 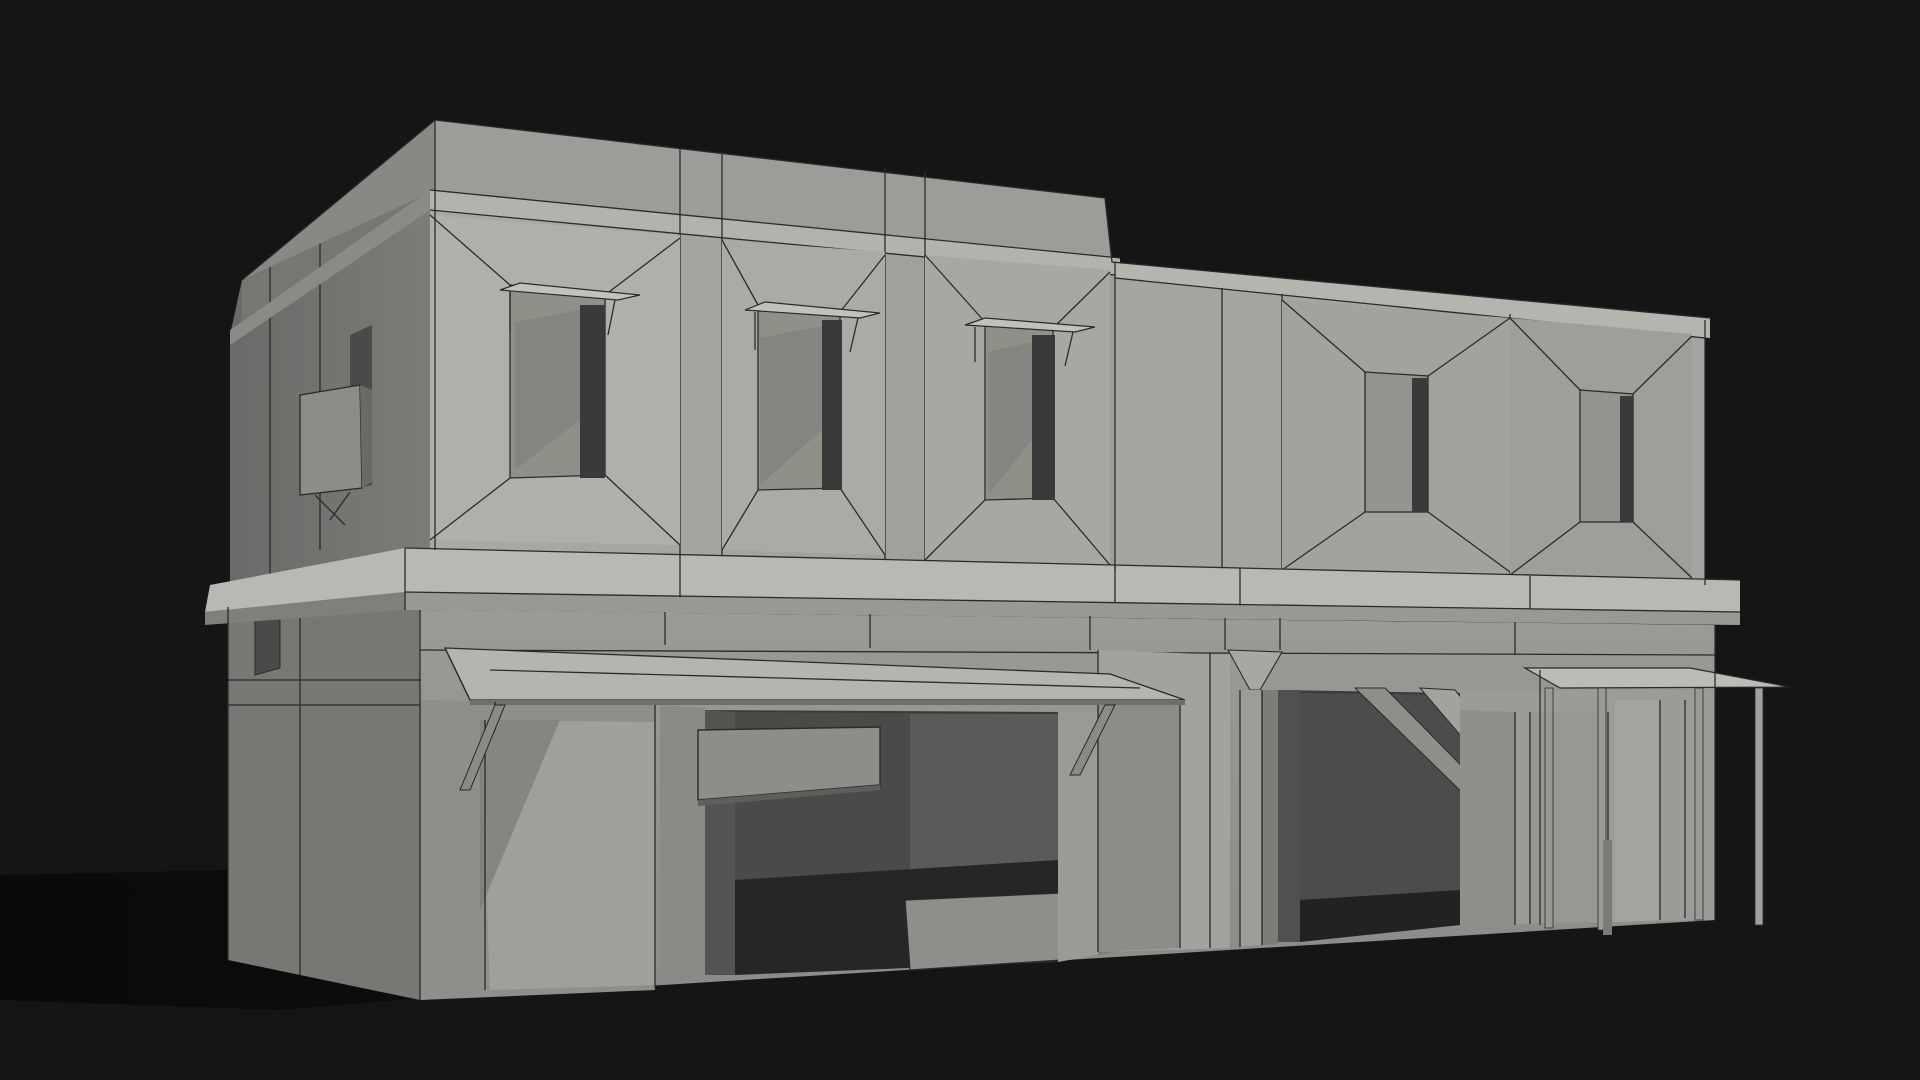 I want to click on shopfront-right, so click(x=1587, y=807).